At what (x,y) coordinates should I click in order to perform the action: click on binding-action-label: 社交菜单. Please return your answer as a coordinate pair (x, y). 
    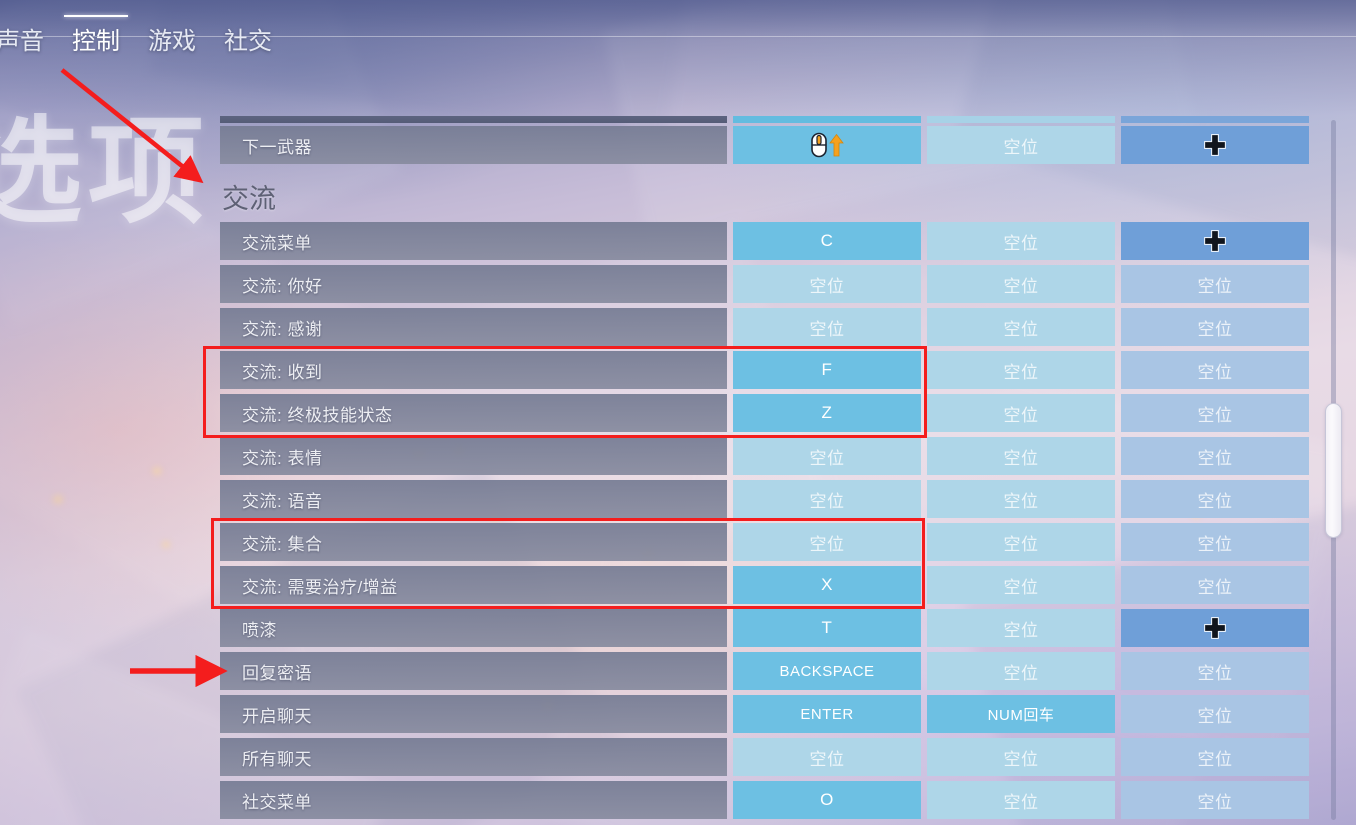
    Looking at the image, I should click on (473, 800).